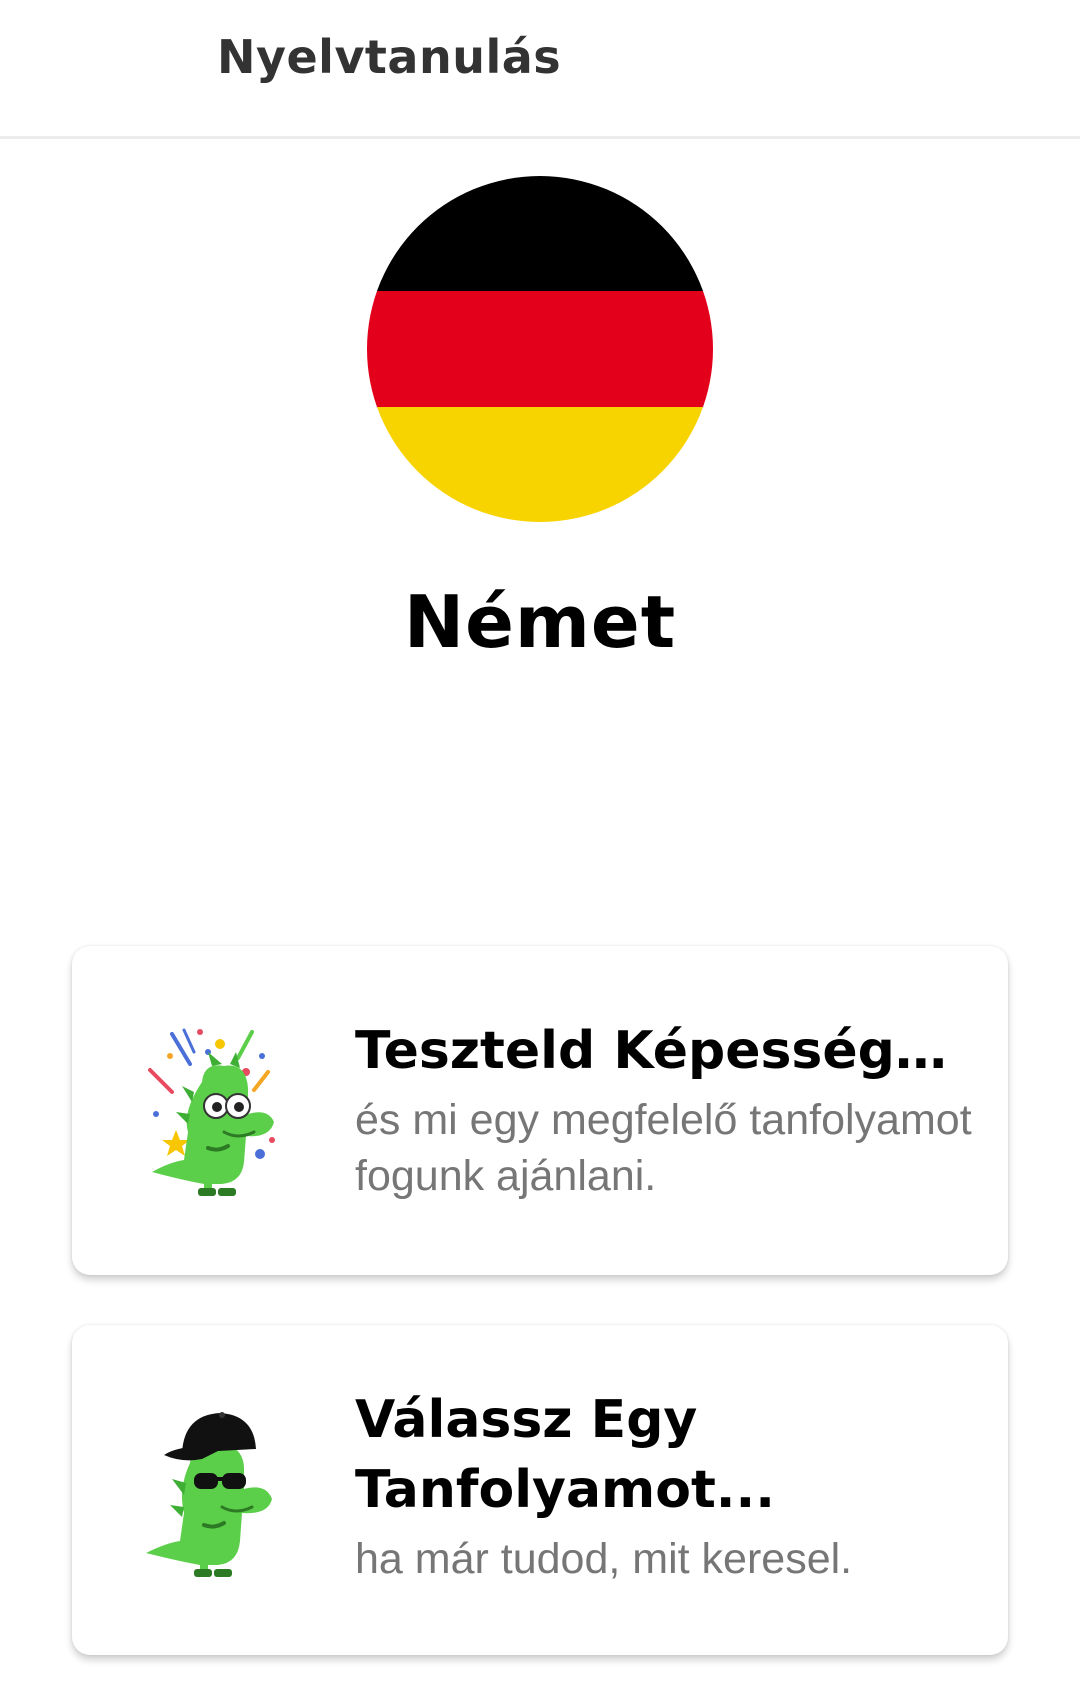 The height and width of the screenshot is (1707, 1080). I want to click on card-subtitle: ha már tudod, mit keresel., so click(604, 1559).